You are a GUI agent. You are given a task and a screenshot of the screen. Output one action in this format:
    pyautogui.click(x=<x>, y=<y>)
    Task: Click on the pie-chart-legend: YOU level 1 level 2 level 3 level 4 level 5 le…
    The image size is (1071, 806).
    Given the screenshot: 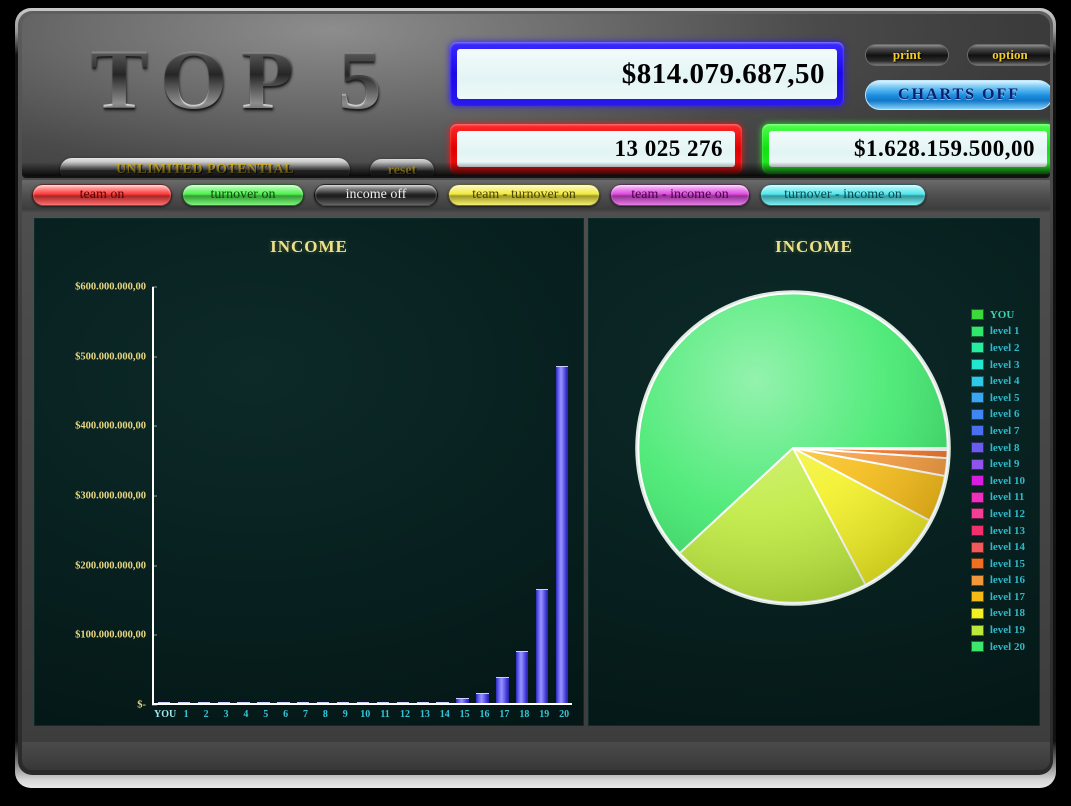 What is the action you would take?
    pyautogui.click(x=997, y=480)
    